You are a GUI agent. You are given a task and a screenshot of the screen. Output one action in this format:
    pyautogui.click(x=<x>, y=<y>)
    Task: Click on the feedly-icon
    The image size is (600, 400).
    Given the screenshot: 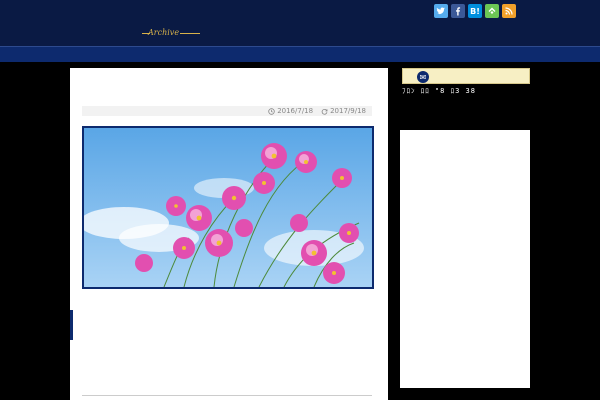 What is the action you would take?
    pyautogui.click(x=492, y=11)
    